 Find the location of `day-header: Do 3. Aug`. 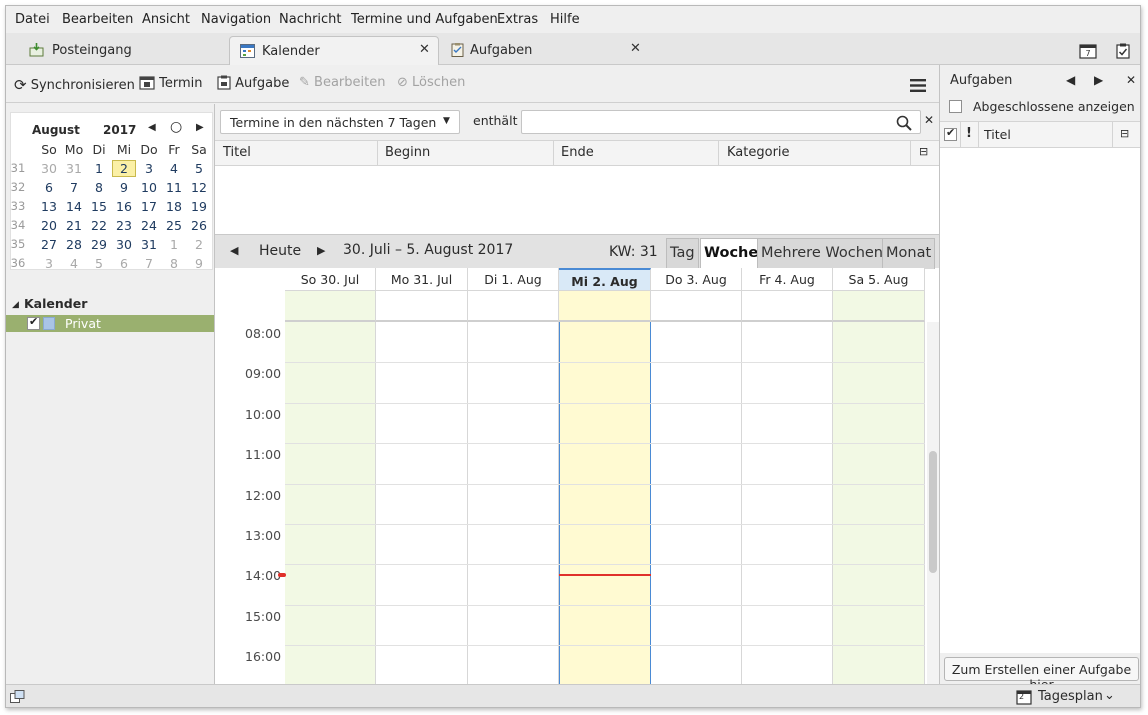

day-header: Do 3. Aug is located at coordinates (696, 279).